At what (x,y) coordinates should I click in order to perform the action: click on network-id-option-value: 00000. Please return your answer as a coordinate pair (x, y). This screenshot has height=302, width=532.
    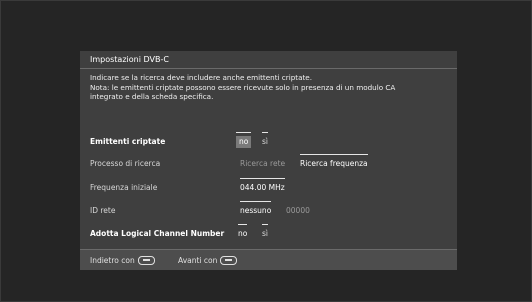
    Looking at the image, I should click on (298, 211).